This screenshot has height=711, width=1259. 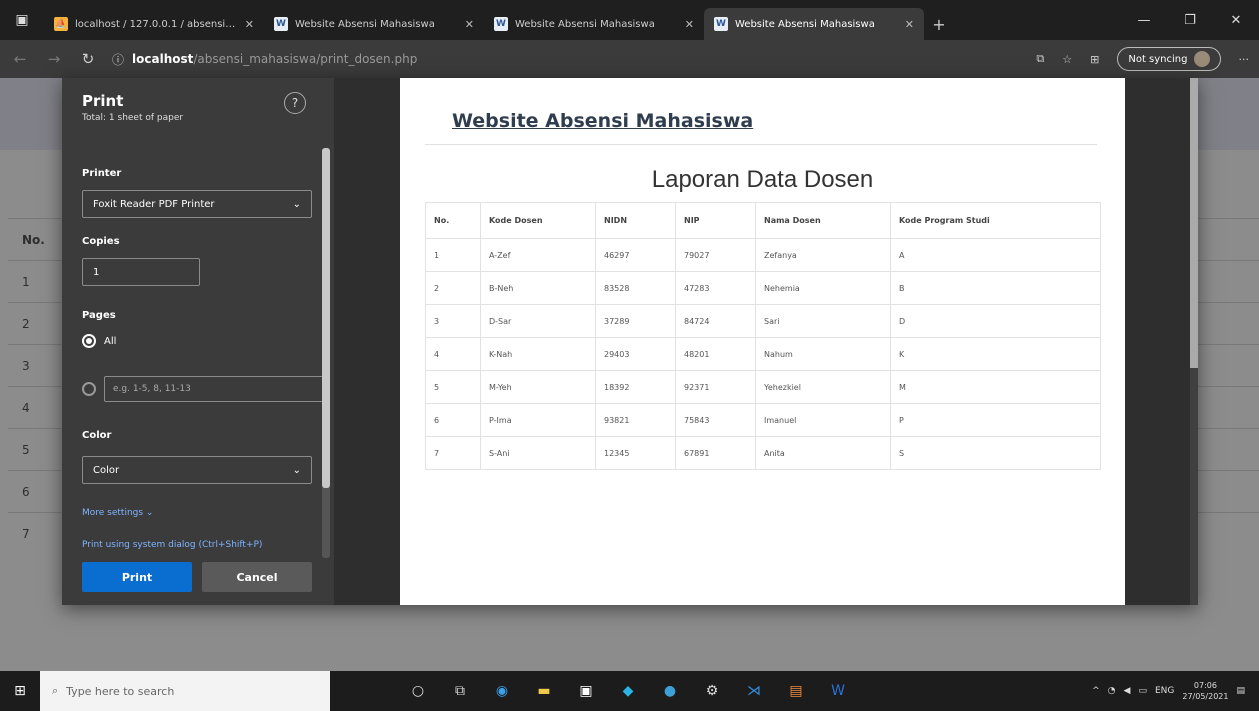 What do you see at coordinates (217, 389) in the screenshot?
I see `page-range-input: e.g. 1-5, 8, 11-13` at bounding box center [217, 389].